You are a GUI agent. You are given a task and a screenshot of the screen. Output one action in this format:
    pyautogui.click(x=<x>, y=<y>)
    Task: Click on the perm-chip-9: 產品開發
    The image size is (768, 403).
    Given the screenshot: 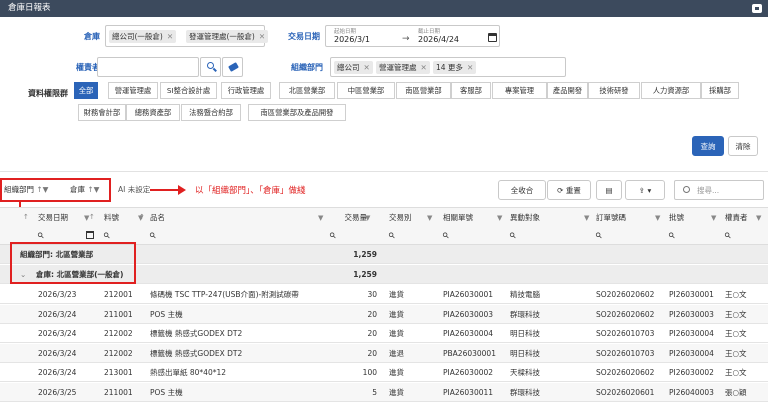 What is the action you would take?
    pyautogui.click(x=567, y=90)
    